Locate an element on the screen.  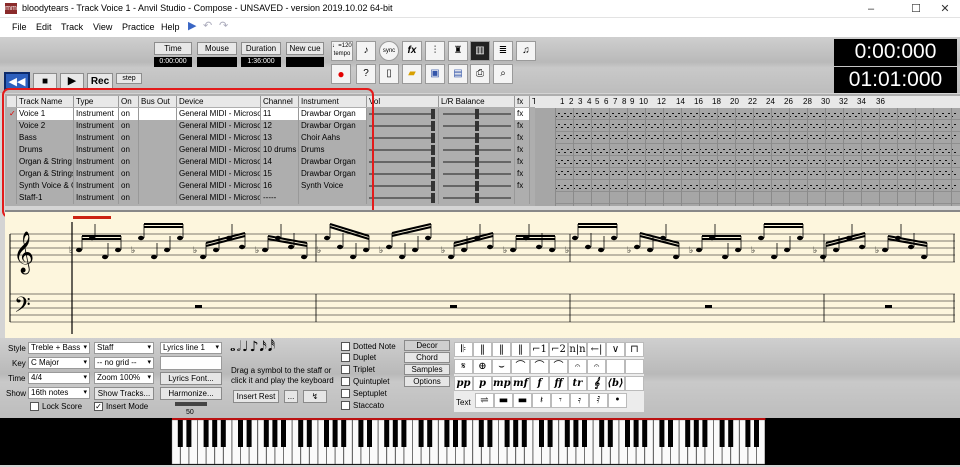
music-symbol-button: 𝄿 is located at coordinates (579, 400).